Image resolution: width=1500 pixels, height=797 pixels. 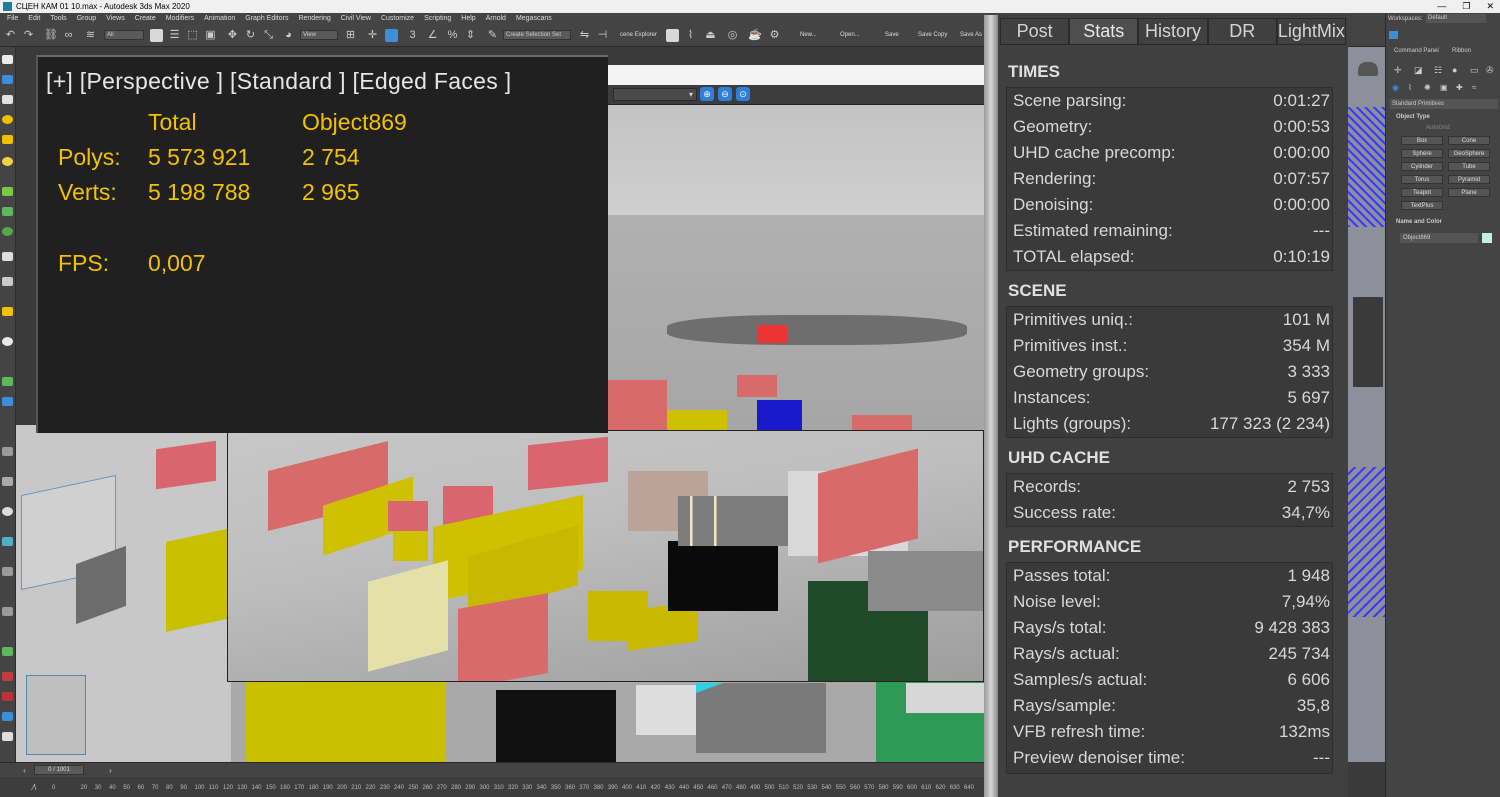 What do you see at coordinates (412, 35) in the screenshot?
I see `snaps-toggle-icon: 3` at bounding box center [412, 35].